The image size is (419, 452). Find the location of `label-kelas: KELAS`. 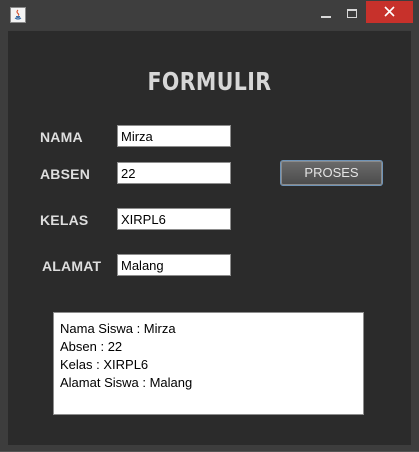

label-kelas: KELAS is located at coordinates (64, 220).